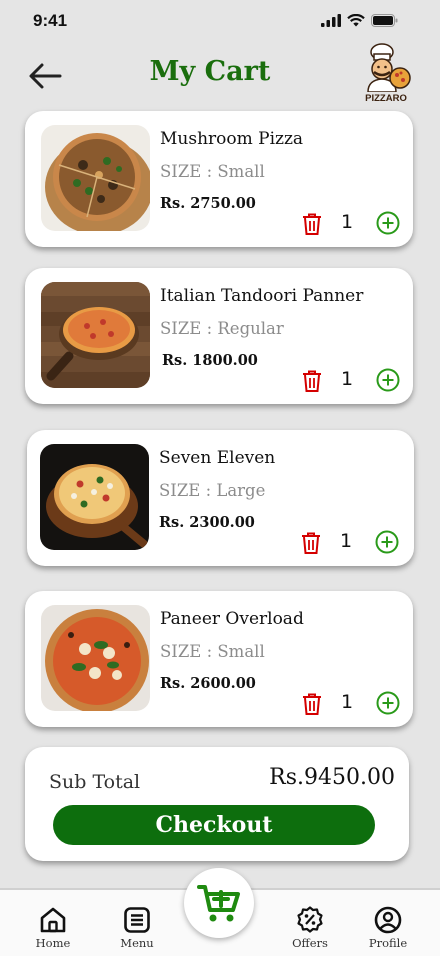  I want to click on nav-home-label: Home, so click(53, 943).